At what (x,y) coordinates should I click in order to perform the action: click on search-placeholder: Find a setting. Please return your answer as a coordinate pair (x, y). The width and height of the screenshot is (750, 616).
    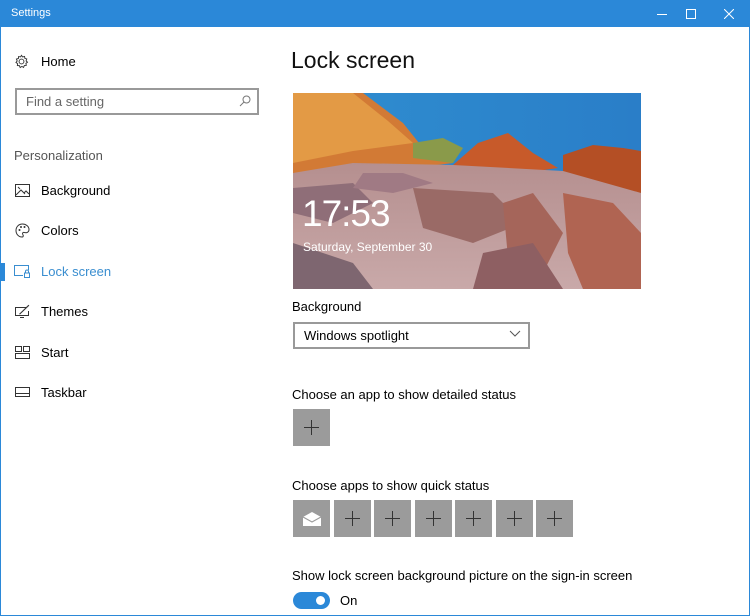
    Looking at the image, I should click on (65, 101).